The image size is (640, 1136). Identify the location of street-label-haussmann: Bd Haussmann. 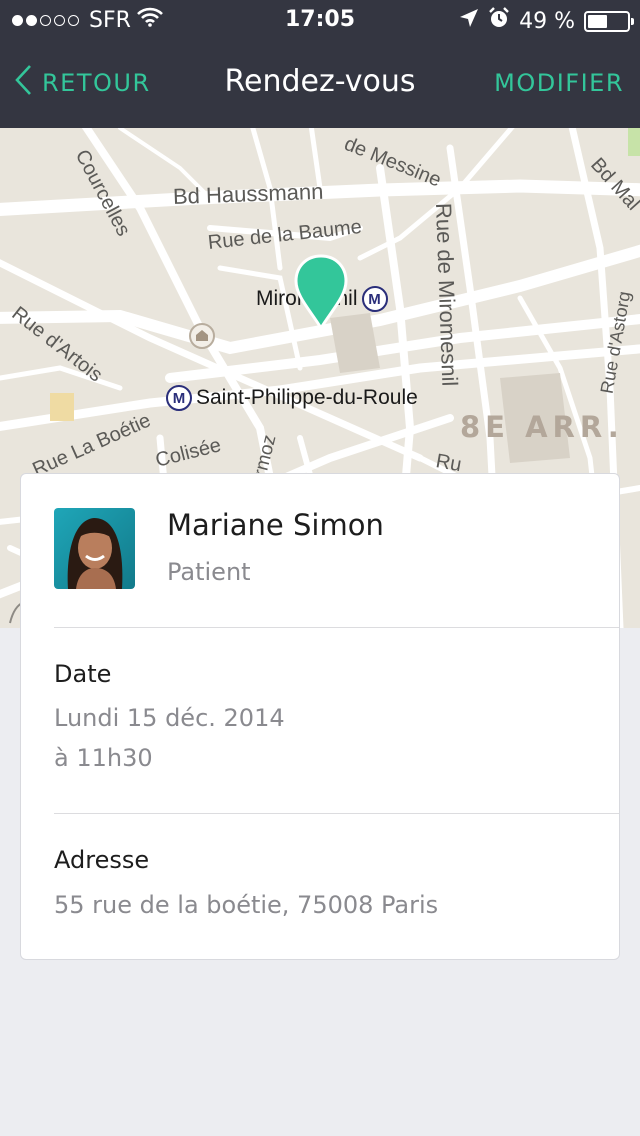
(248, 193).